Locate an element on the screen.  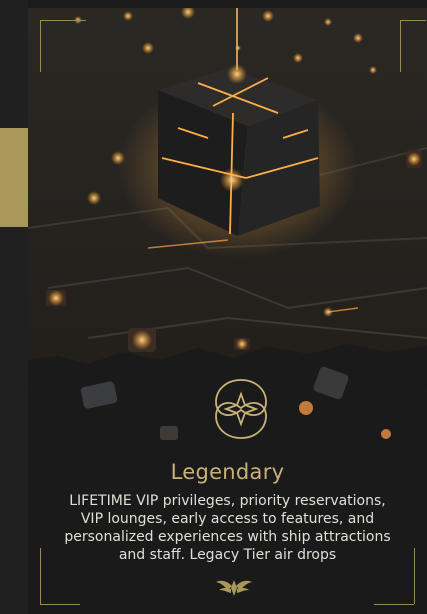
frame-corner-top-left is located at coordinates (40, 46).